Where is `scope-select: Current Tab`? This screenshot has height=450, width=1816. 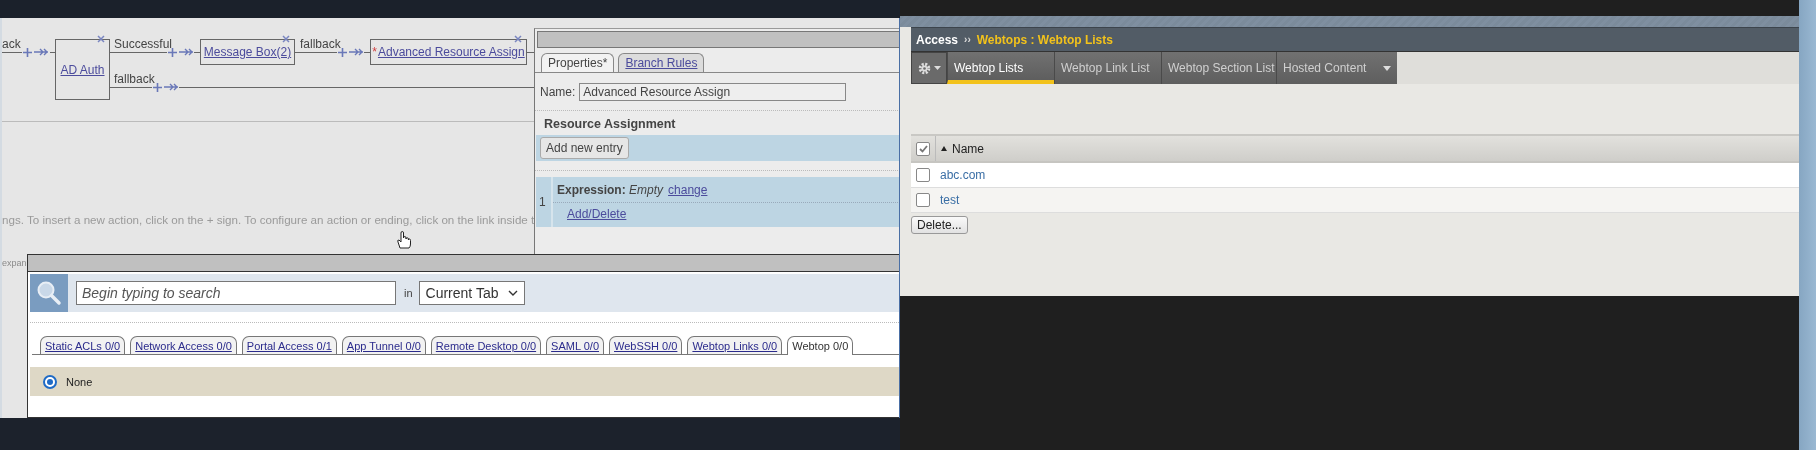 scope-select: Current Tab is located at coordinates (472, 293).